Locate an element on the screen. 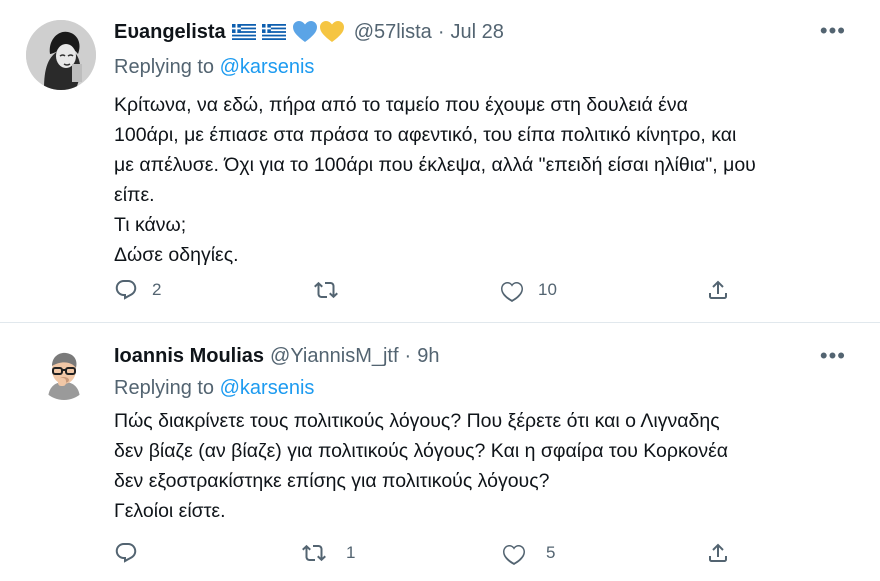 Image resolution: width=880 pixels, height=581 pixels. display-name: Ioannis Moulias is located at coordinates (189, 356).